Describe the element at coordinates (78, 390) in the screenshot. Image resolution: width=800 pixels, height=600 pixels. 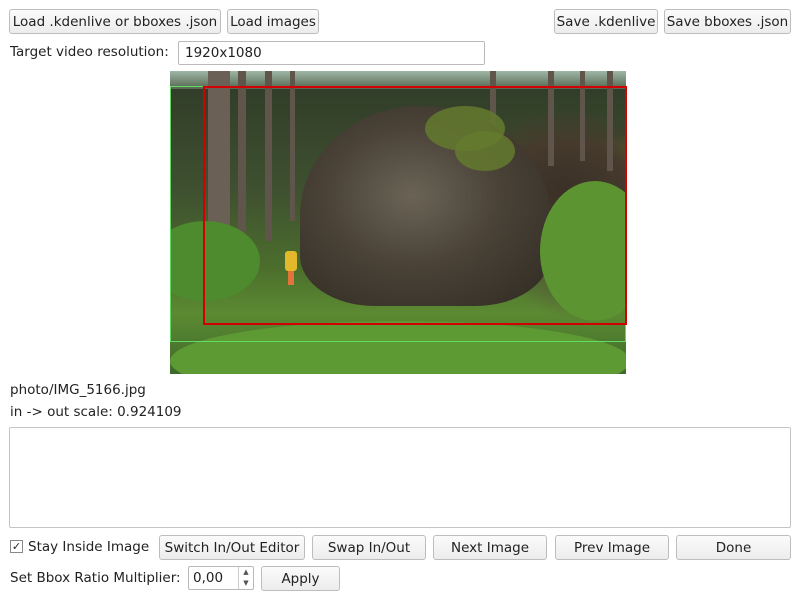
I see `image-filename: photo/IMG_5166.jpg` at that location.